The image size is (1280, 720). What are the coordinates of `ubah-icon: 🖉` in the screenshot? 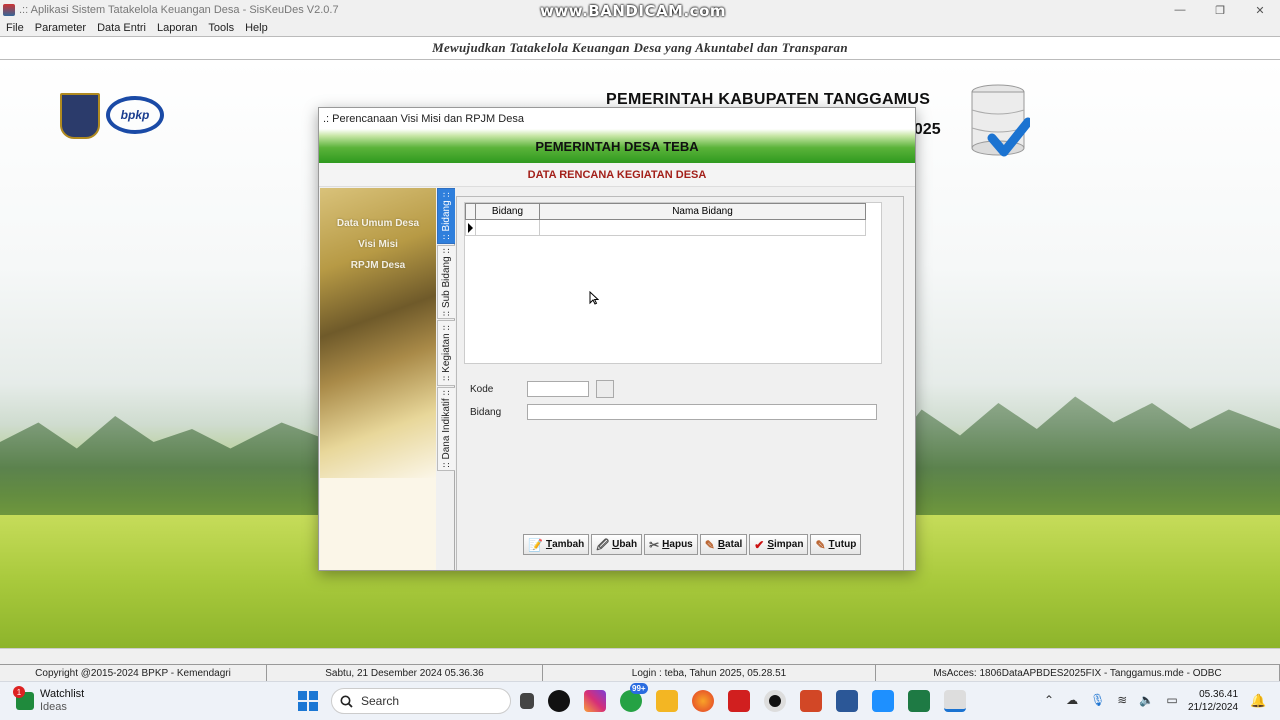 It's located at (603, 544).